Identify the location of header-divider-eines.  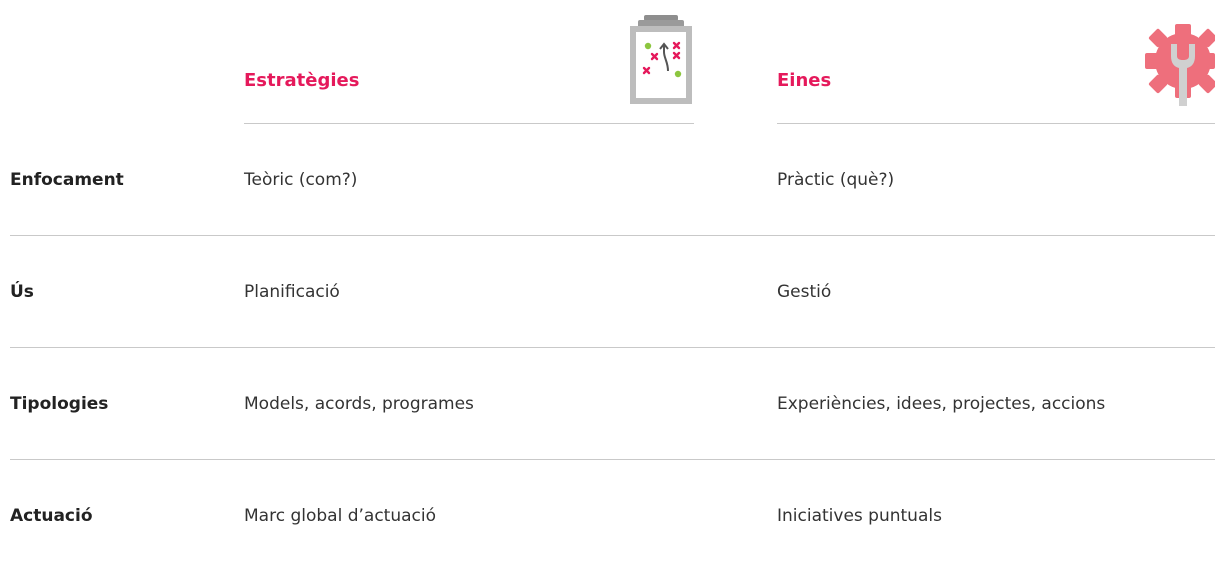
(996, 123).